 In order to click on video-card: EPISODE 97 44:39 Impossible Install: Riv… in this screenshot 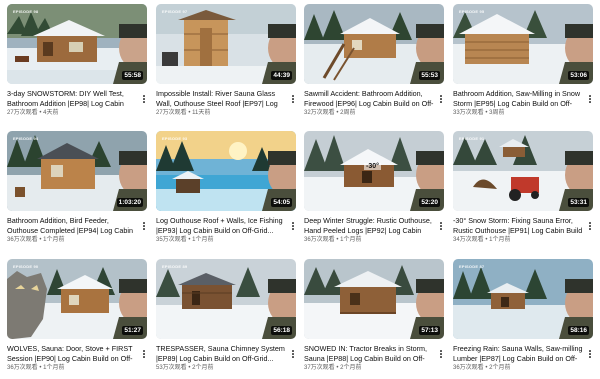, I will do `click(226, 60)`.